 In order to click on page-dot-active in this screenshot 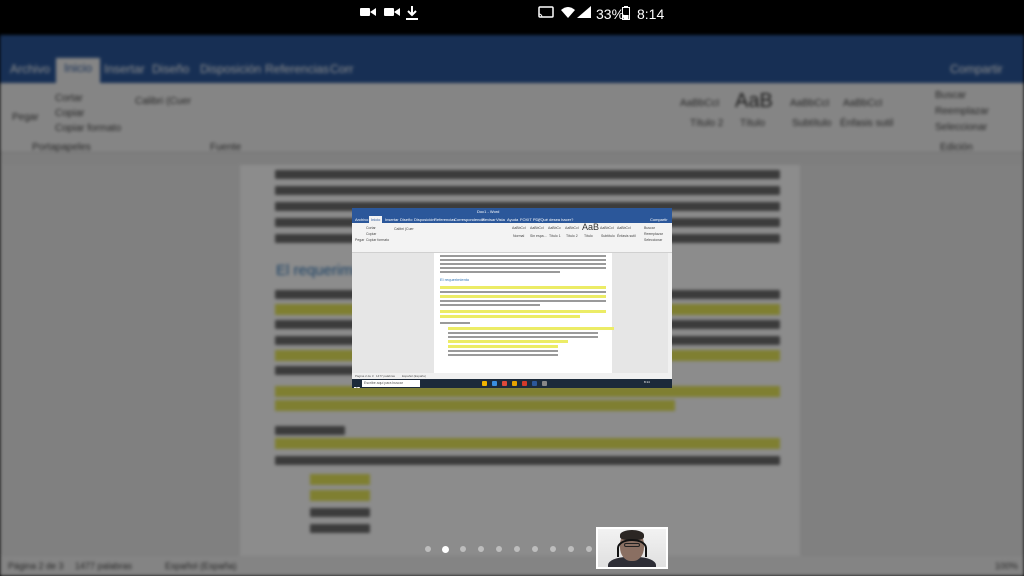, I will do `click(445, 549)`.